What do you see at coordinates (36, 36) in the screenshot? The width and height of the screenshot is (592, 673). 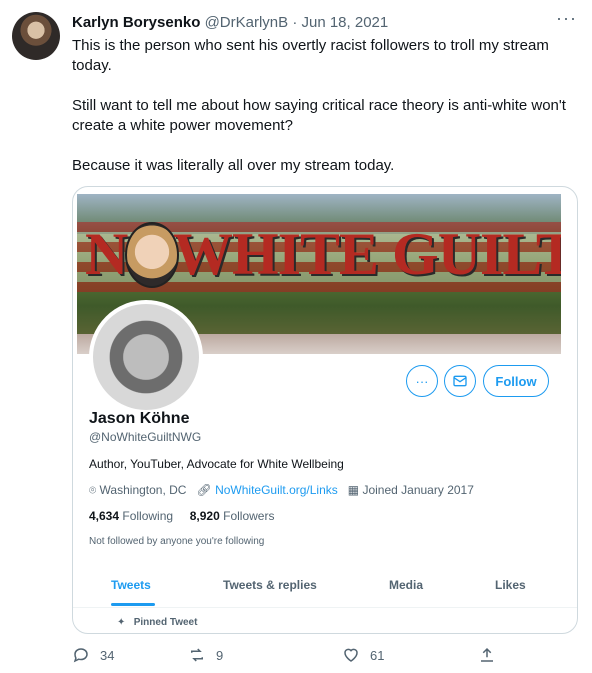 I see `author-avatar` at bounding box center [36, 36].